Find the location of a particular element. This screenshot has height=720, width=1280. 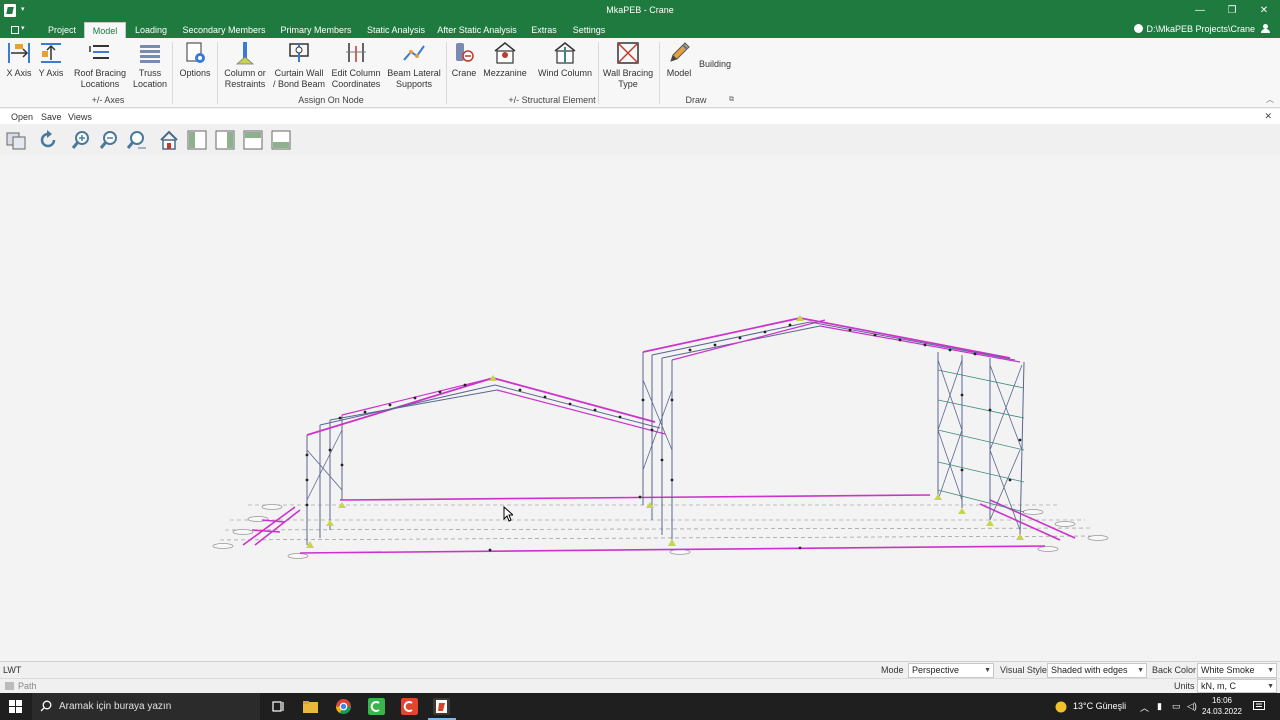

chrome-icon is located at coordinates (343, 706).